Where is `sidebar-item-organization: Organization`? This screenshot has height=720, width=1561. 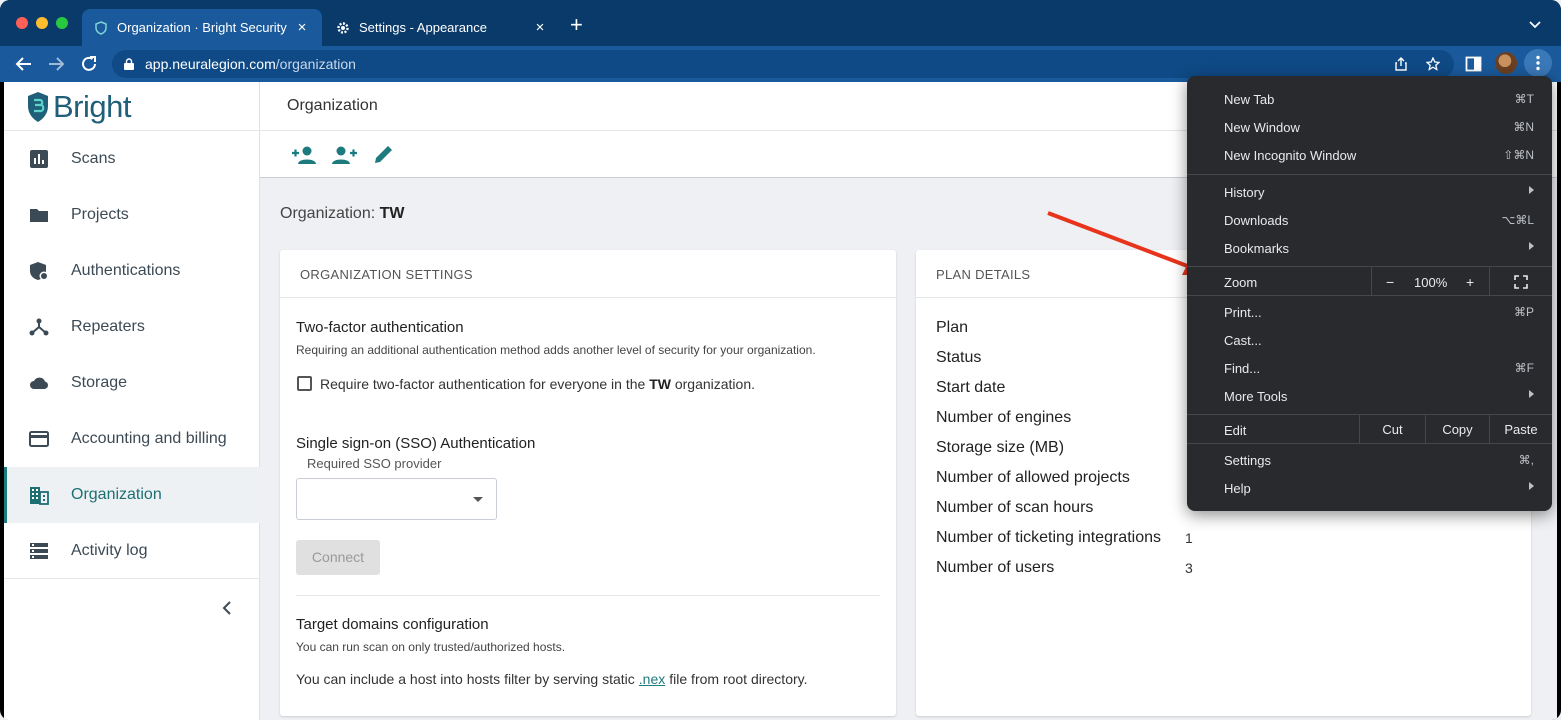 sidebar-item-organization: Organization is located at coordinates (132, 495).